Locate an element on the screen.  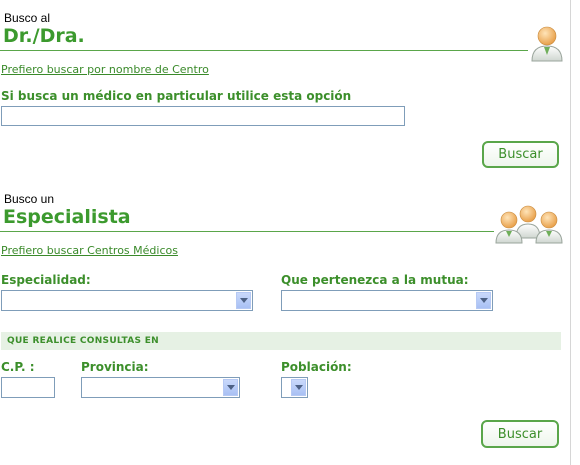
specialty-label: Especialidad: is located at coordinates (46, 280).